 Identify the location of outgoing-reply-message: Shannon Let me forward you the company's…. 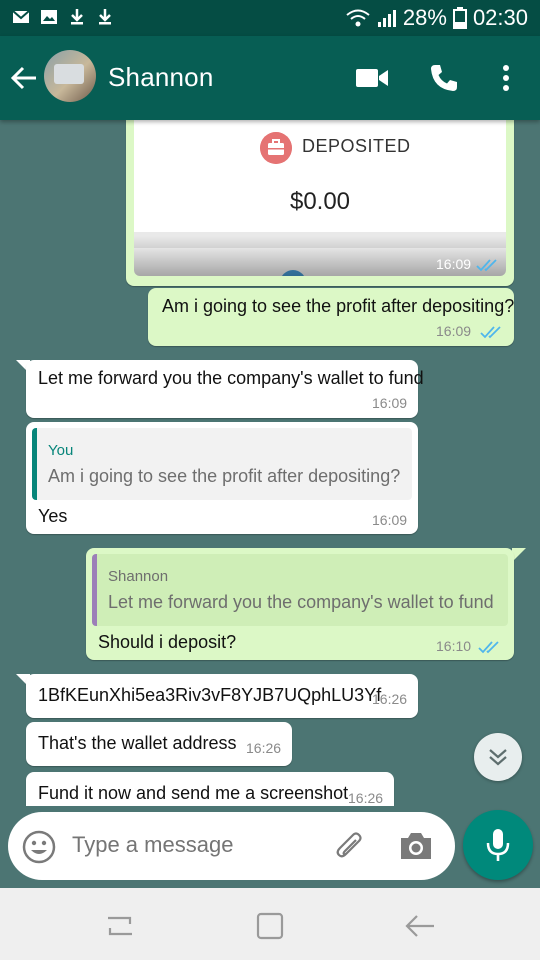
(300, 604).